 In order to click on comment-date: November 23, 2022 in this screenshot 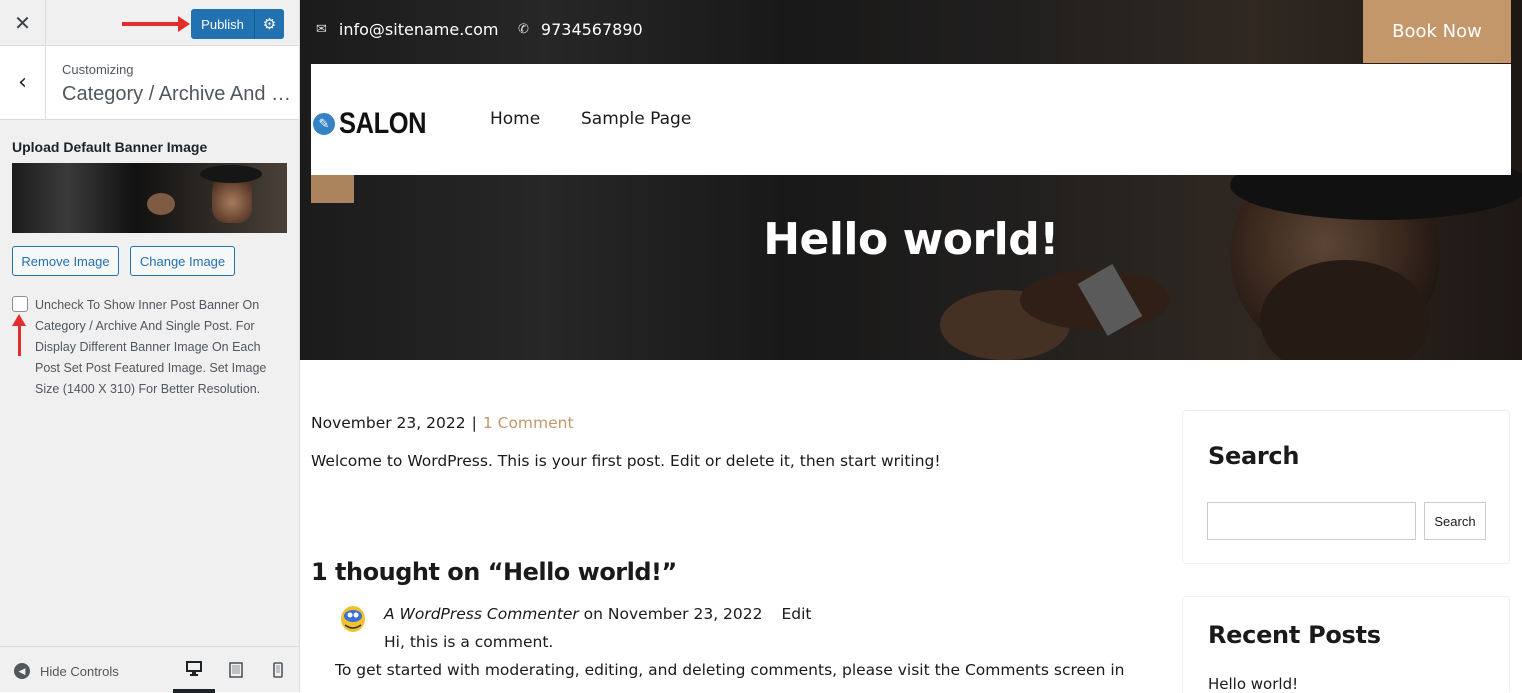, I will do `click(685, 614)`.